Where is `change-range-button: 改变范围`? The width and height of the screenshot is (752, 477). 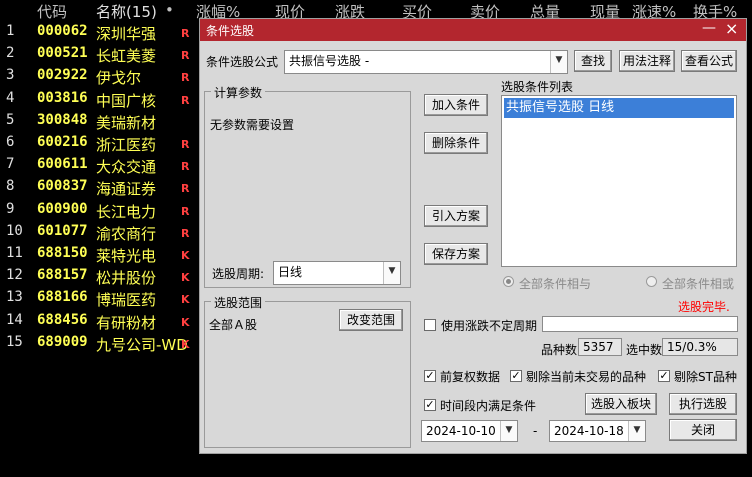
change-range-button: 改变范围 is located at coordinates (371, 320).